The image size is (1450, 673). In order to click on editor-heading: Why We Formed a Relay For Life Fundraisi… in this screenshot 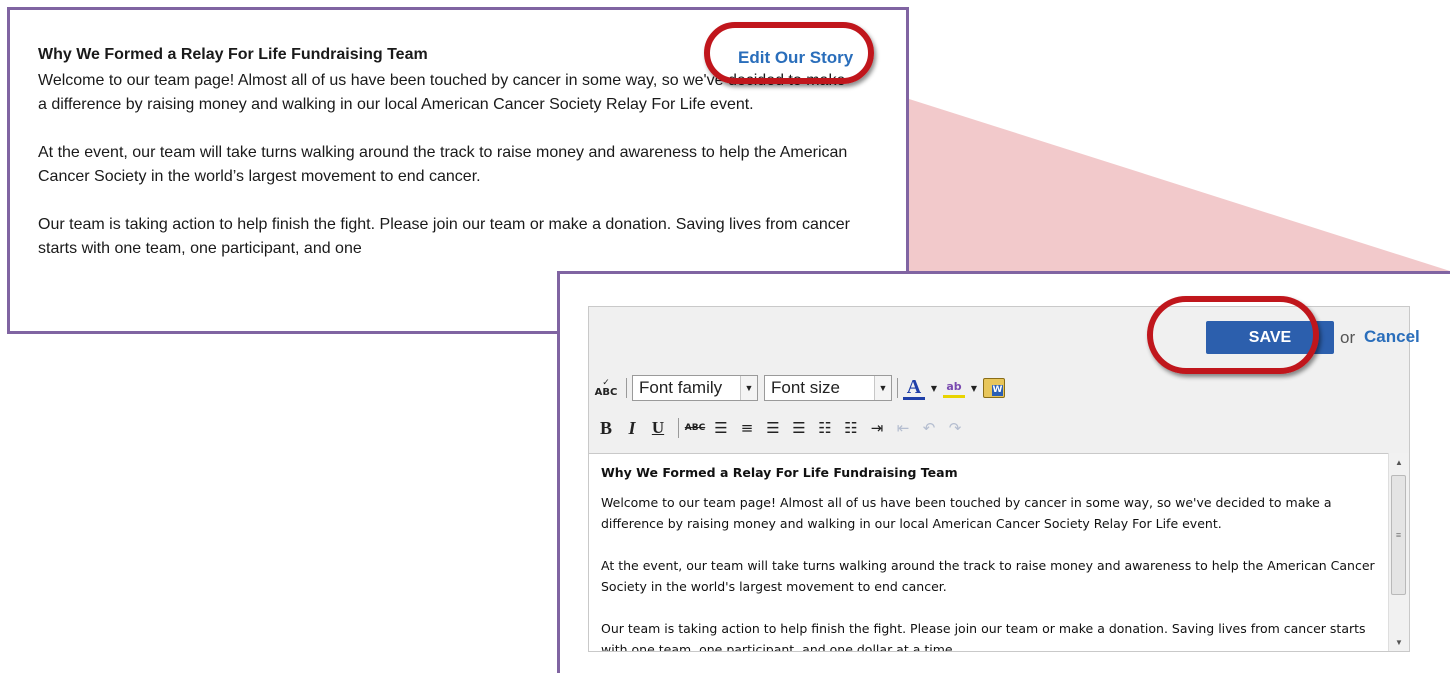, I will do `click(779, 472)`.